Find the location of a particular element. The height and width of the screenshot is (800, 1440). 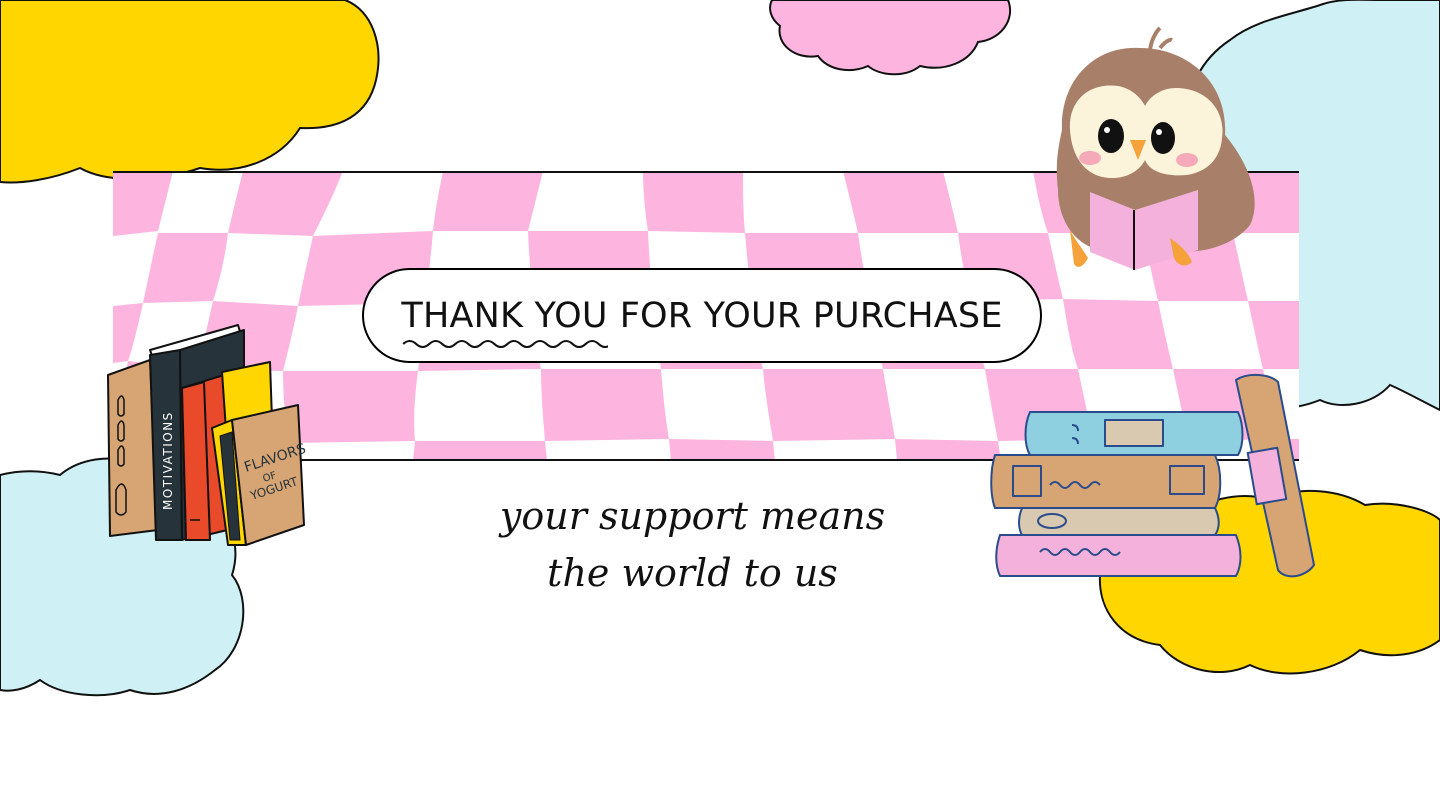

tagline-line-2: the world to us is located at coordinates (692, 573).